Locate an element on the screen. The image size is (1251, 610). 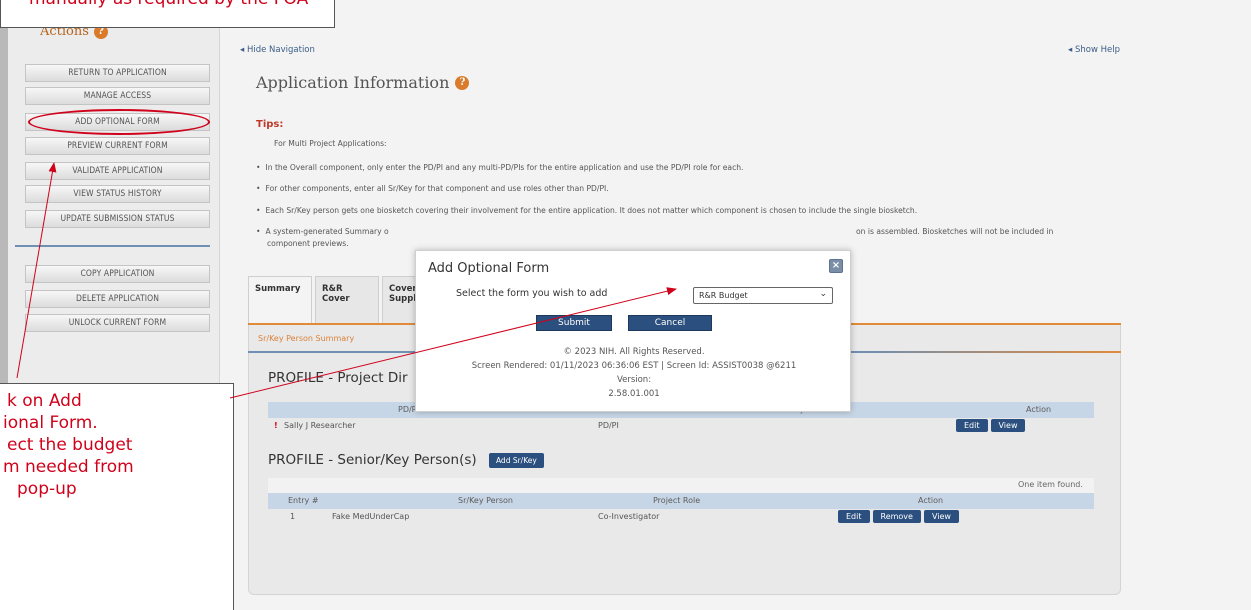
arrow-to-add-optional-form is located at coordinates (36, 270).